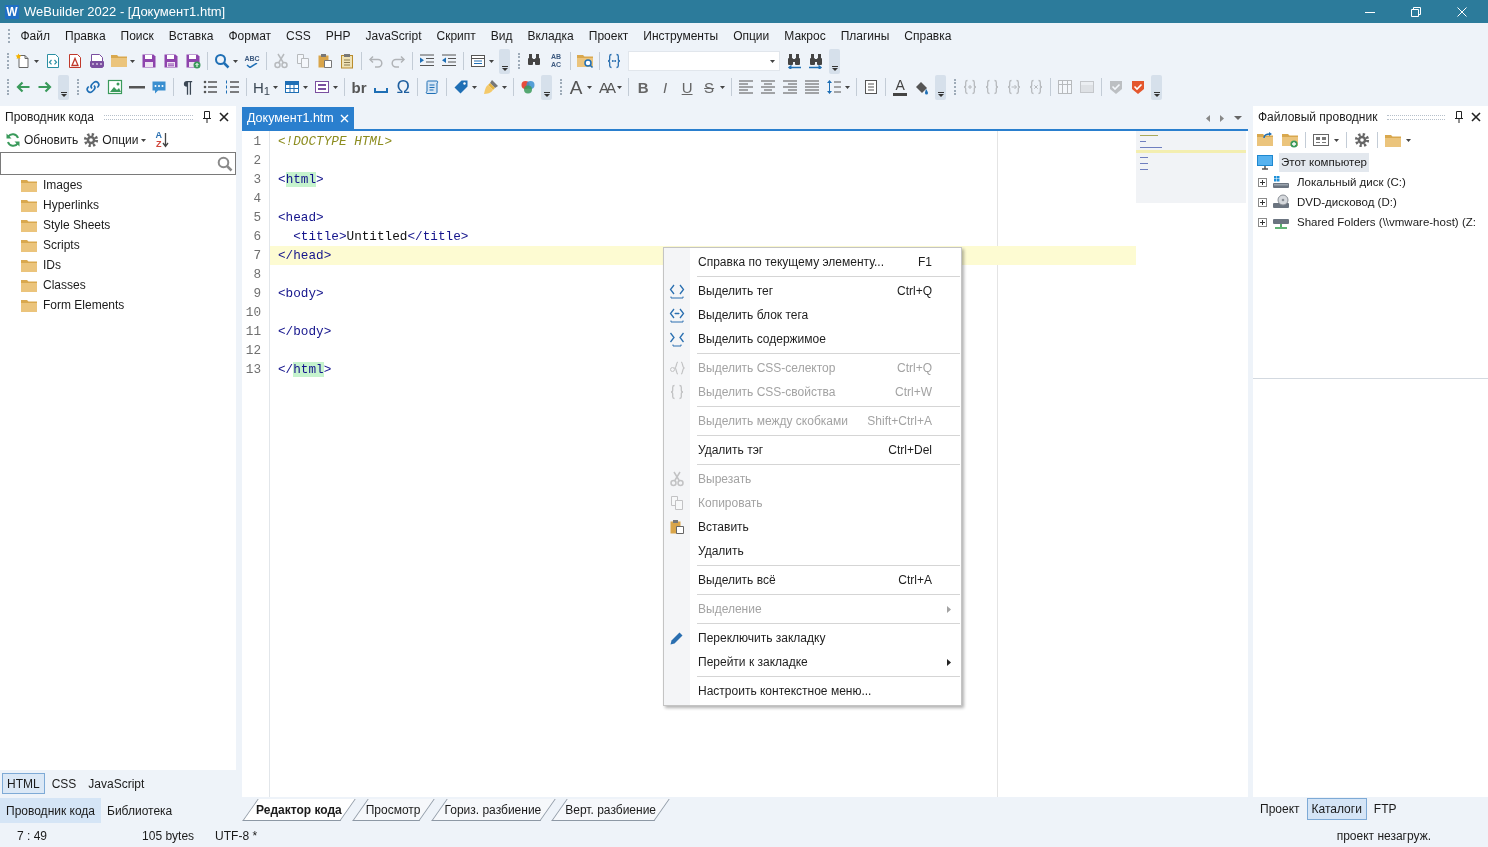 The height and width of the screenshot is (847, 1488). I want to click on line-break-button: br, so click(359, 87).